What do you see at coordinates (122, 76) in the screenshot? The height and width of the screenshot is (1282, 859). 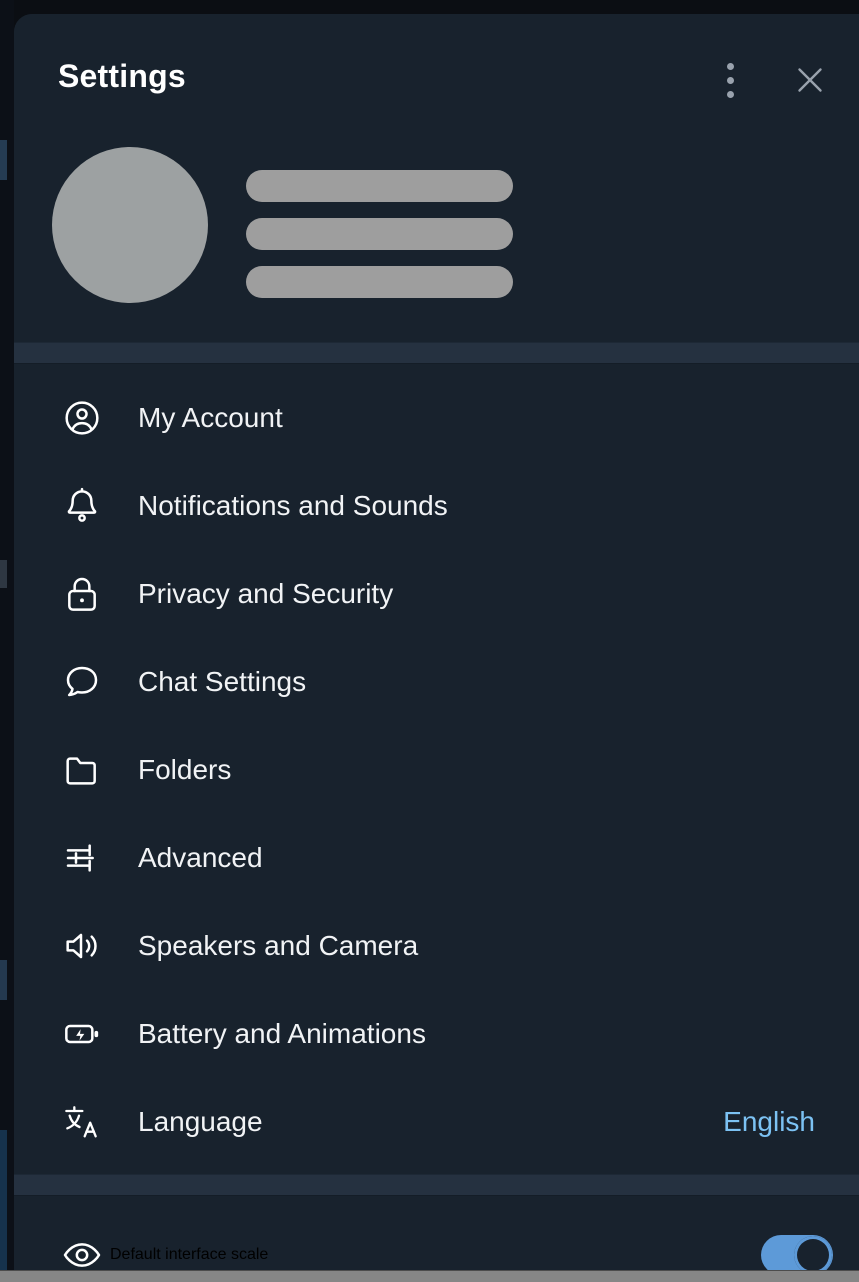 I see `page-title: Settings` at bounding box center [122, 76].